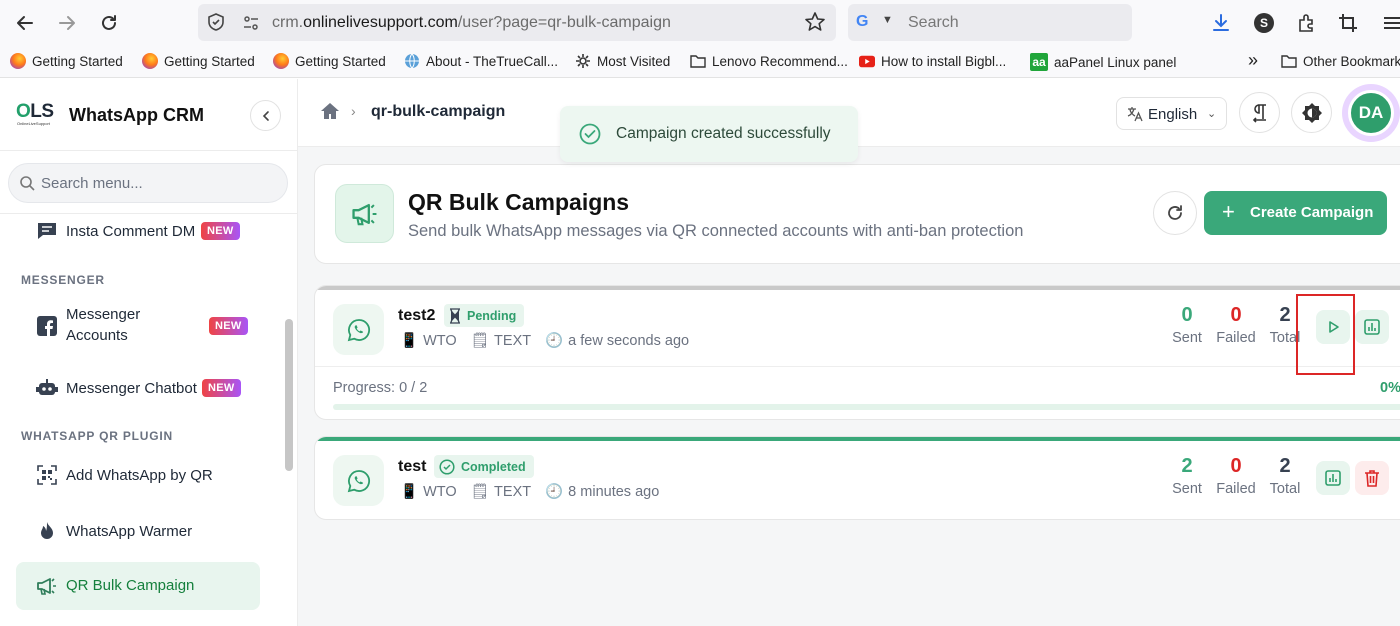  I want to click on avatar: DA, so click(1371, 113).